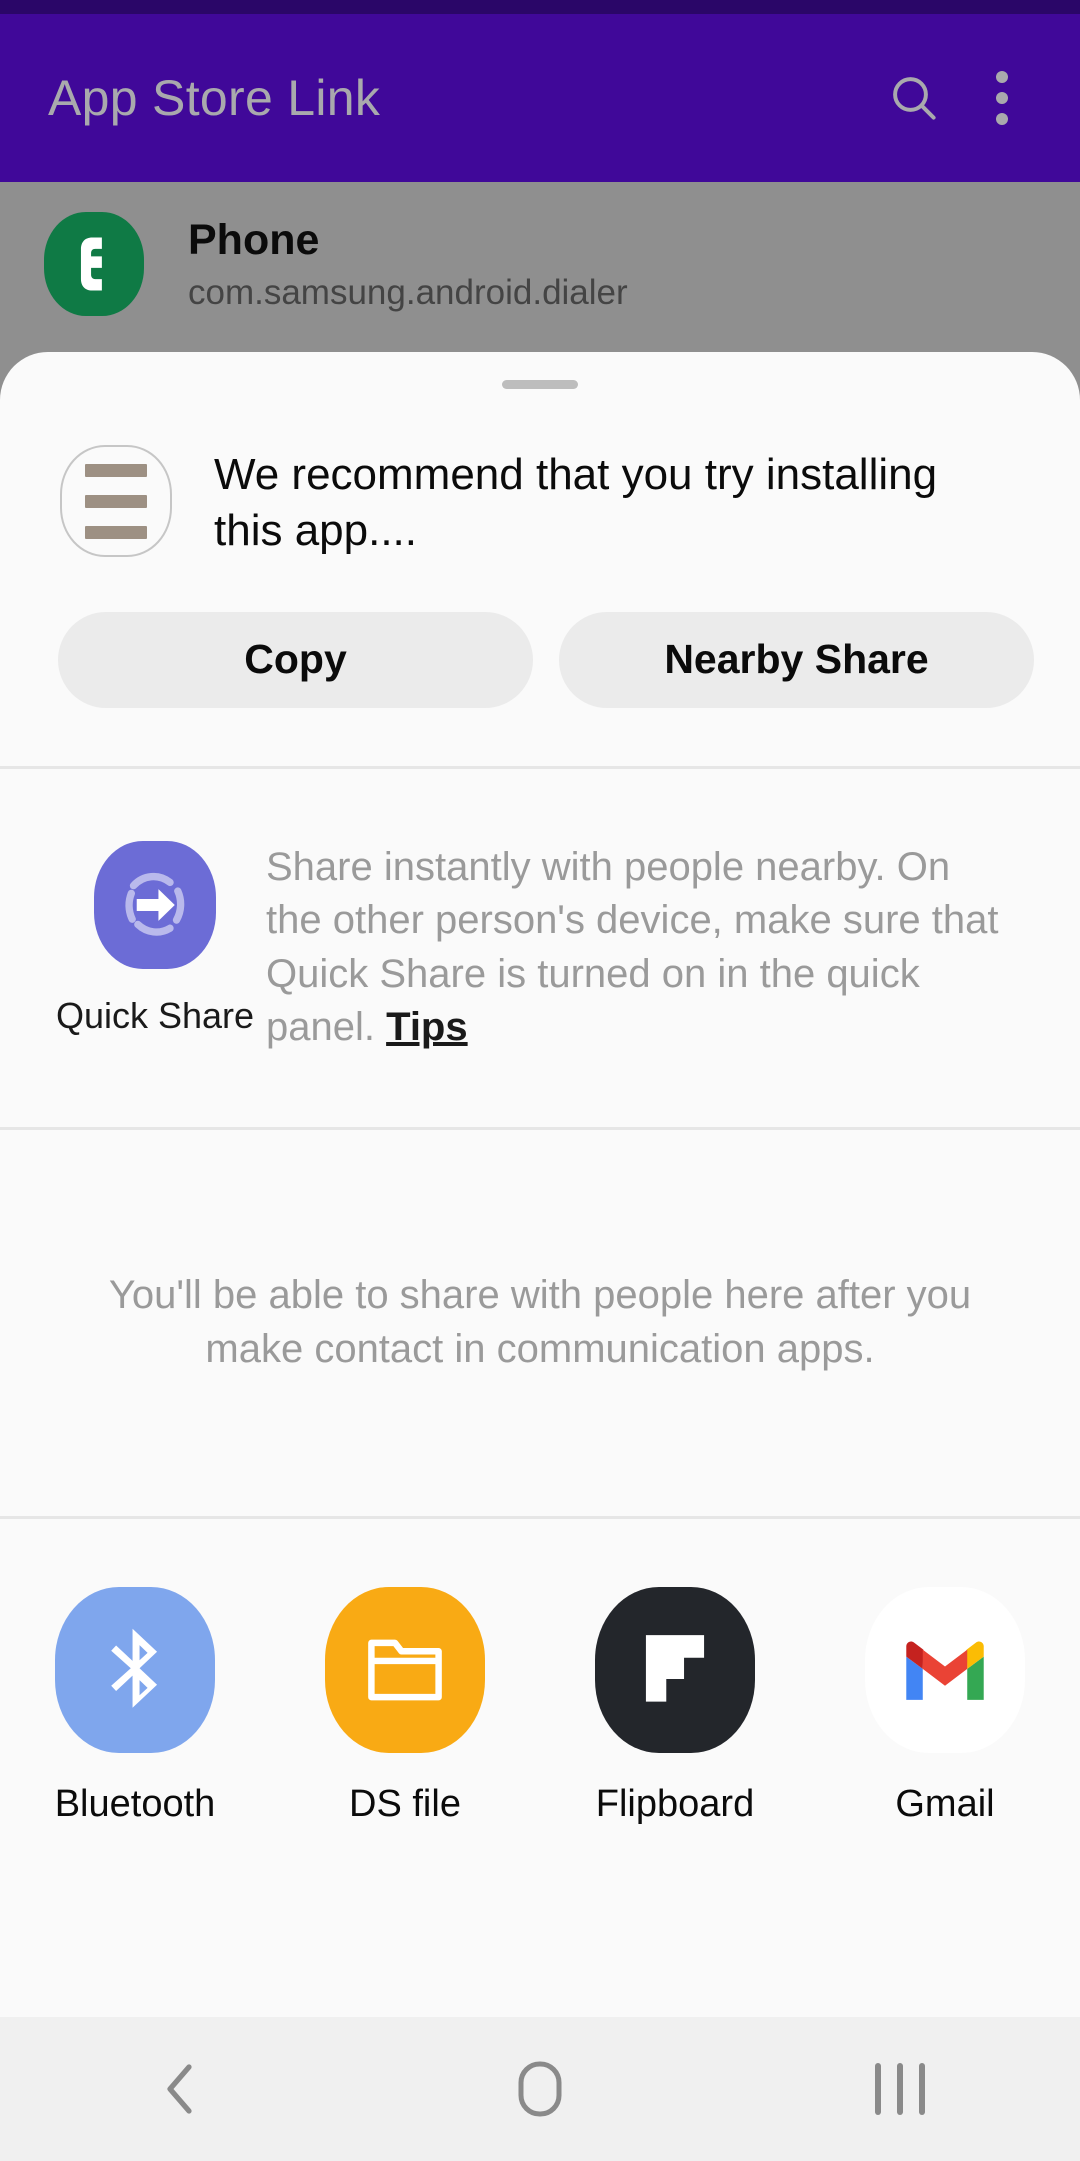  I want to click on nav-back-button, so click(180, 2089).